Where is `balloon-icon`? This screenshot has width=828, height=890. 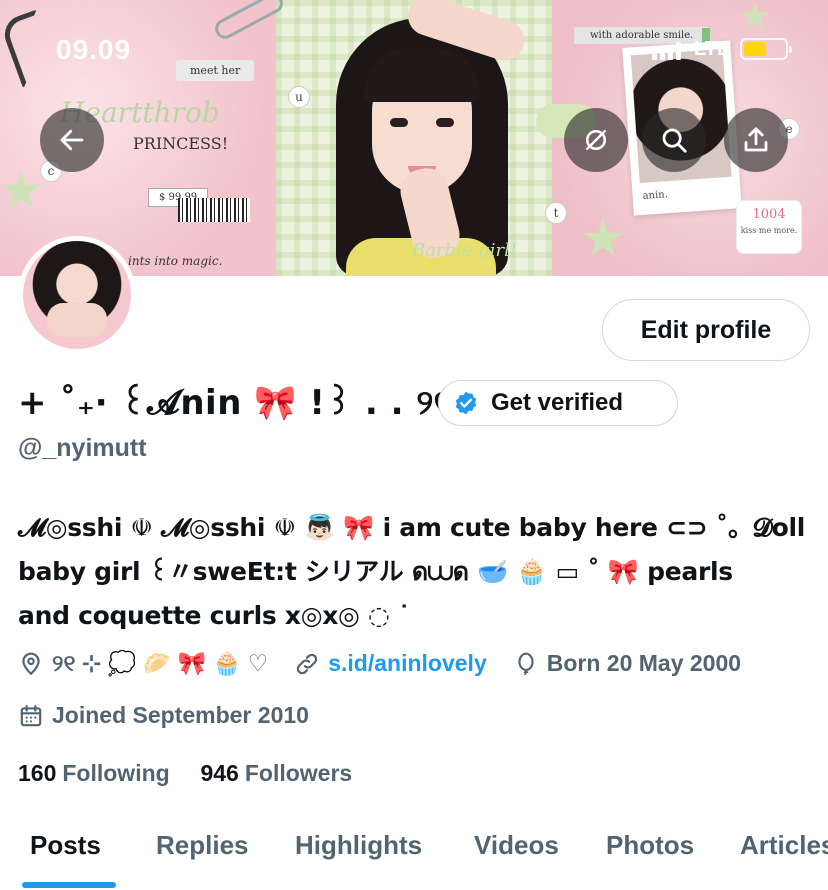
balloon-icon is located at coordinates (526, 663).